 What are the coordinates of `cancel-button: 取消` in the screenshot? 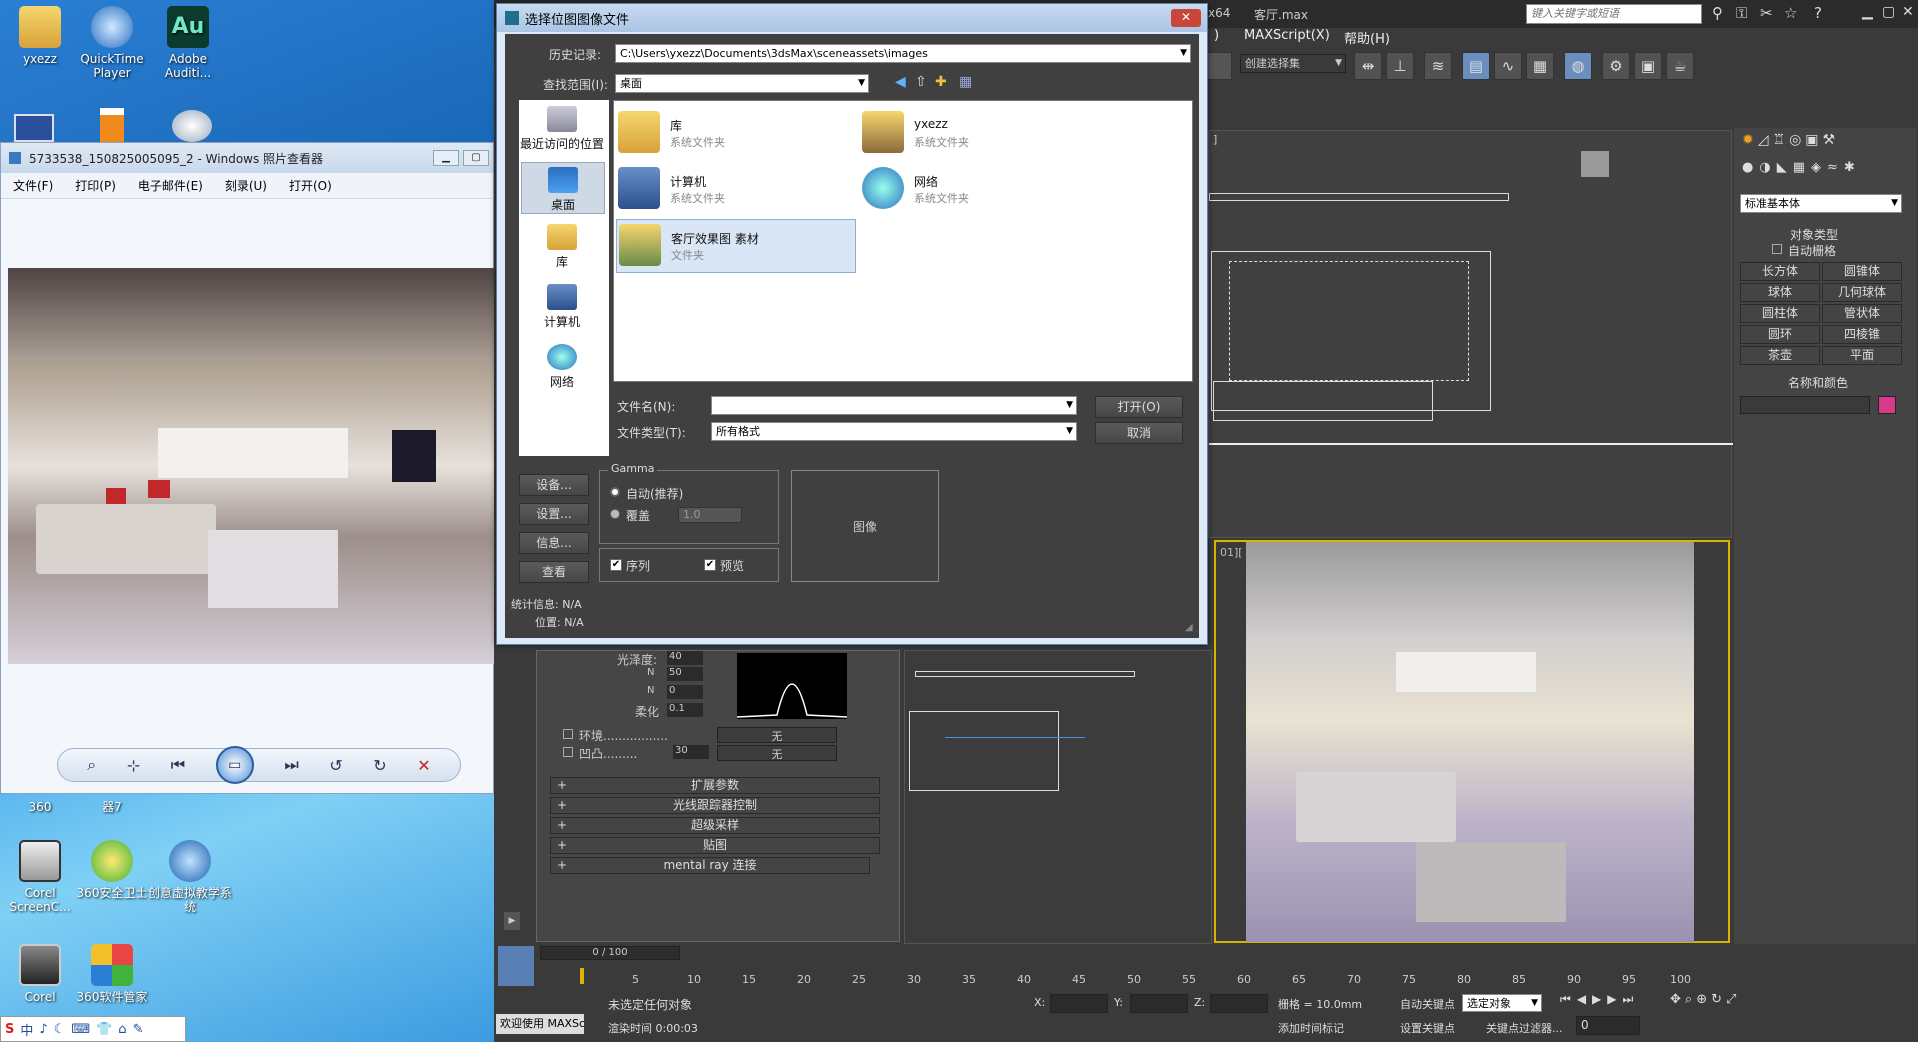 It's located at (1139, 433).